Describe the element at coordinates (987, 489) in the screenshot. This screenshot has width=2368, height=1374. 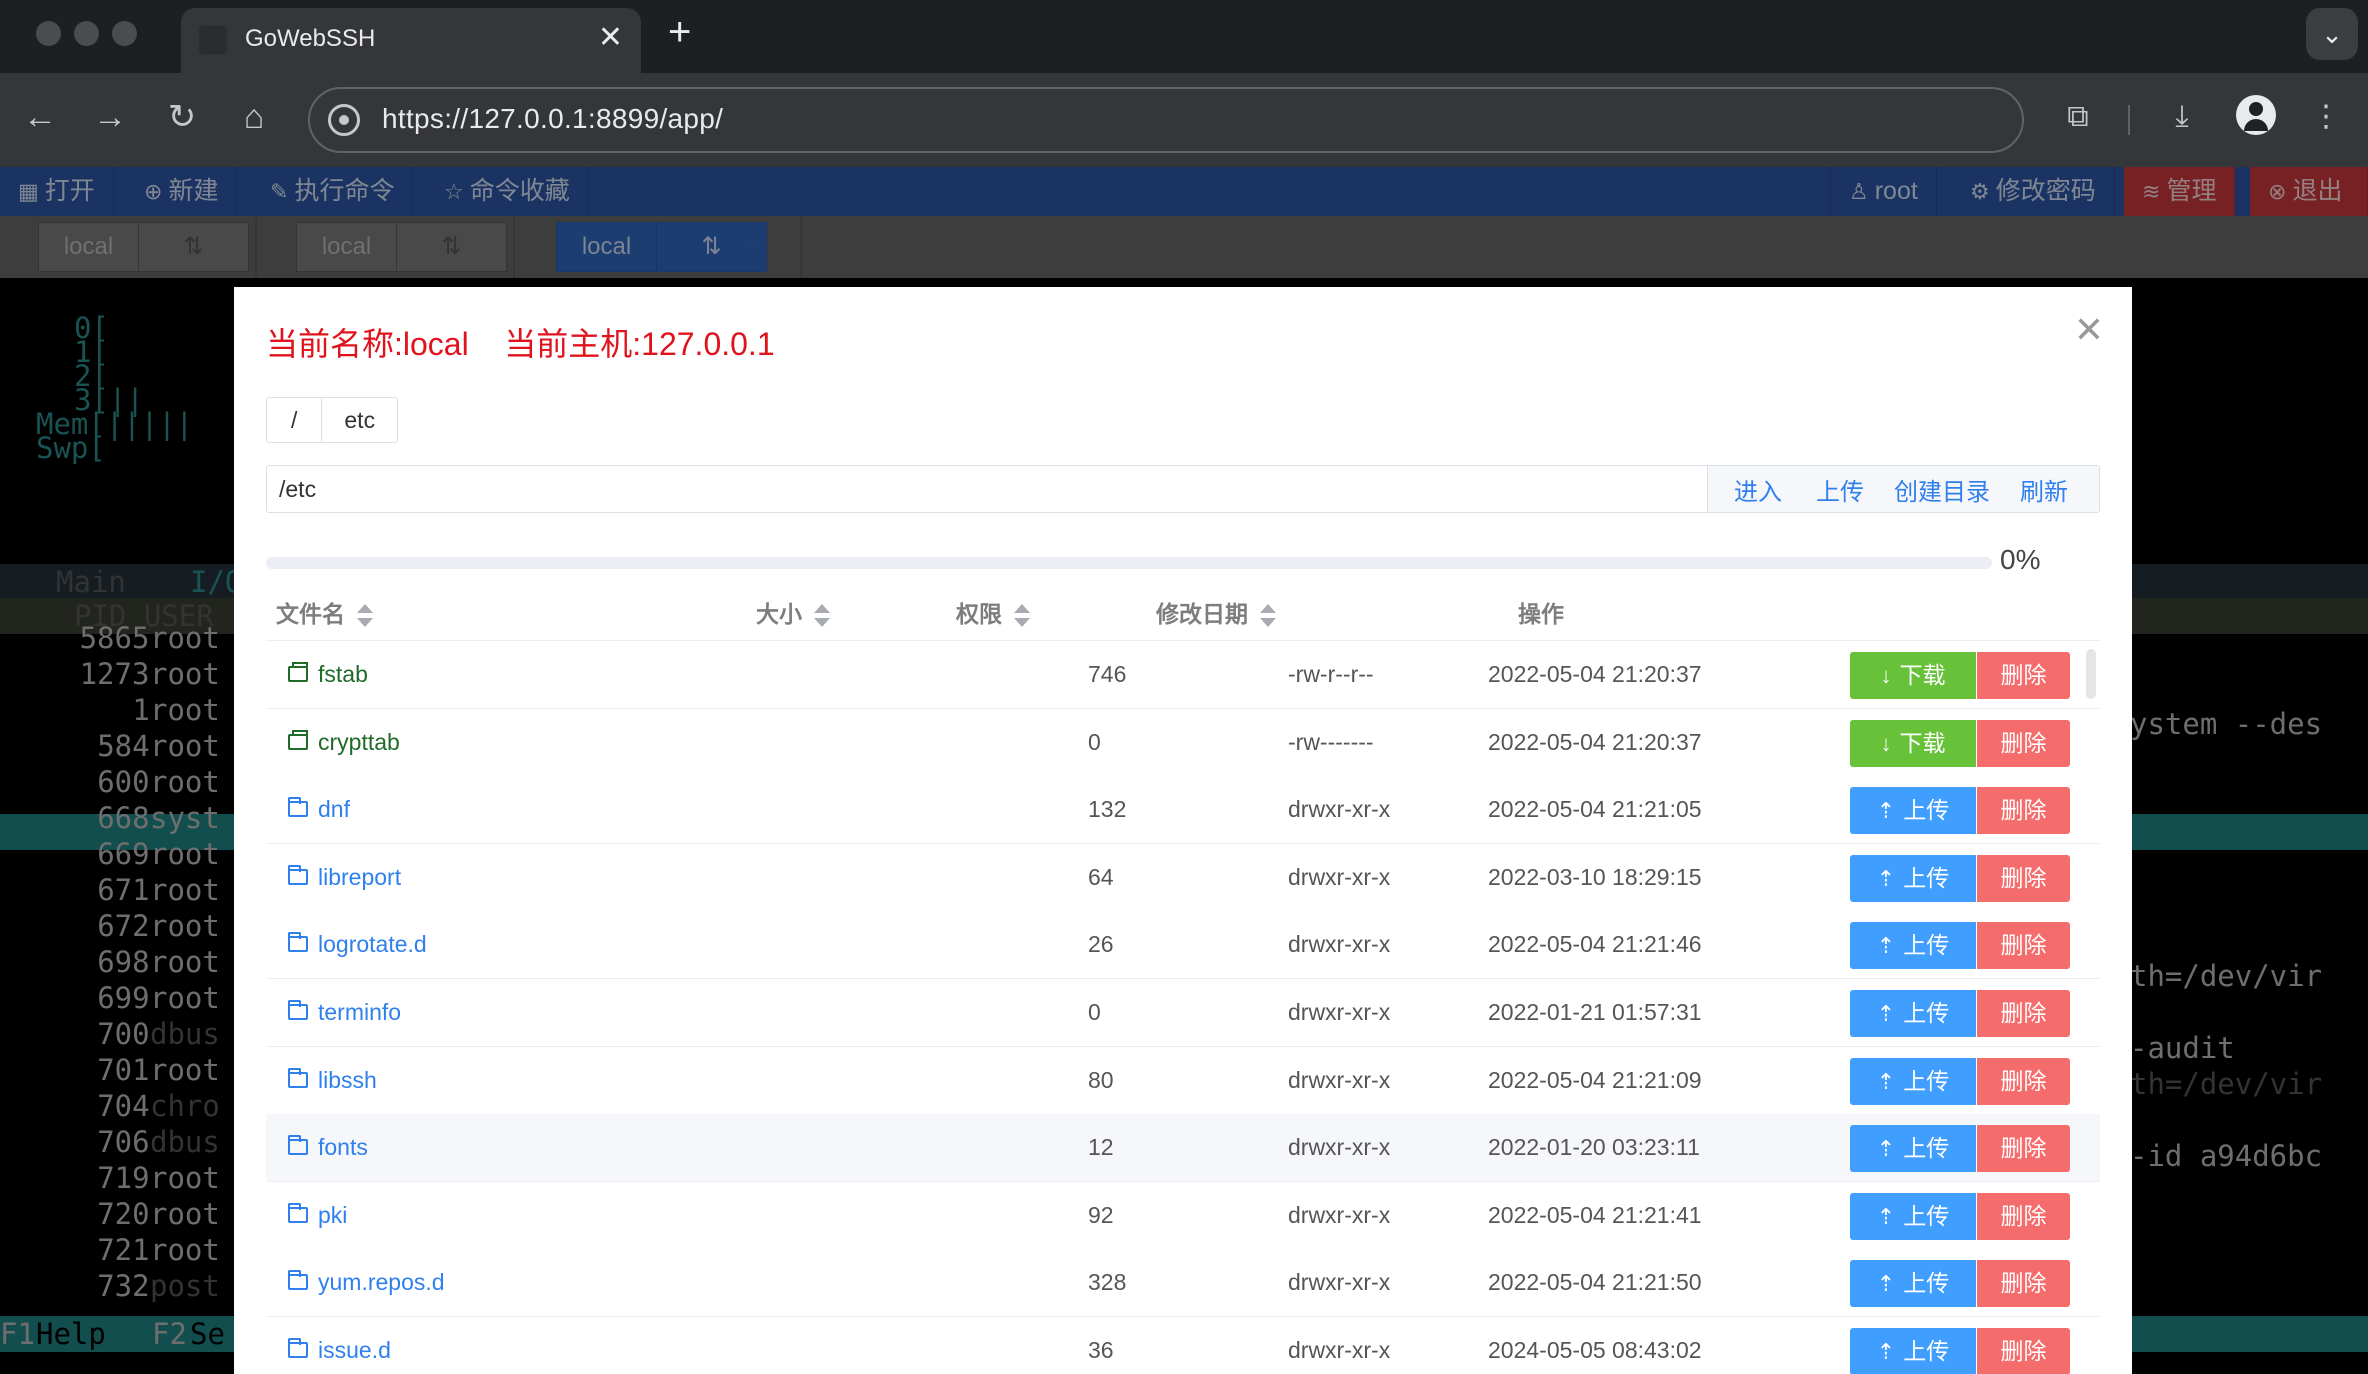
I see `path-input` at that location.